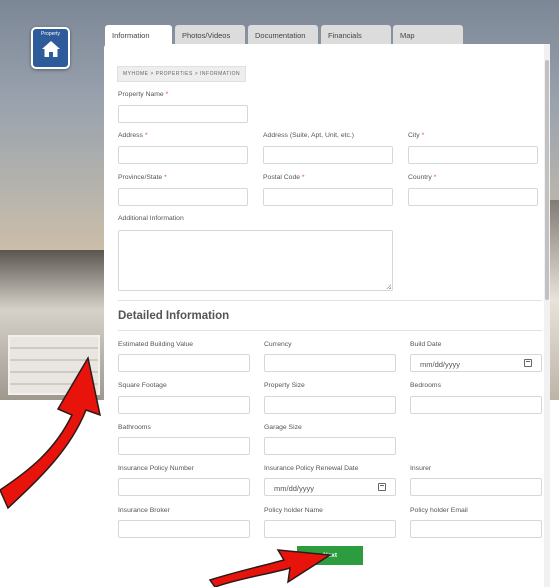 The image size is (559, 587). I want to click on renewal-date-label: Insurance Policy Renewal Date, so click(311, 468).